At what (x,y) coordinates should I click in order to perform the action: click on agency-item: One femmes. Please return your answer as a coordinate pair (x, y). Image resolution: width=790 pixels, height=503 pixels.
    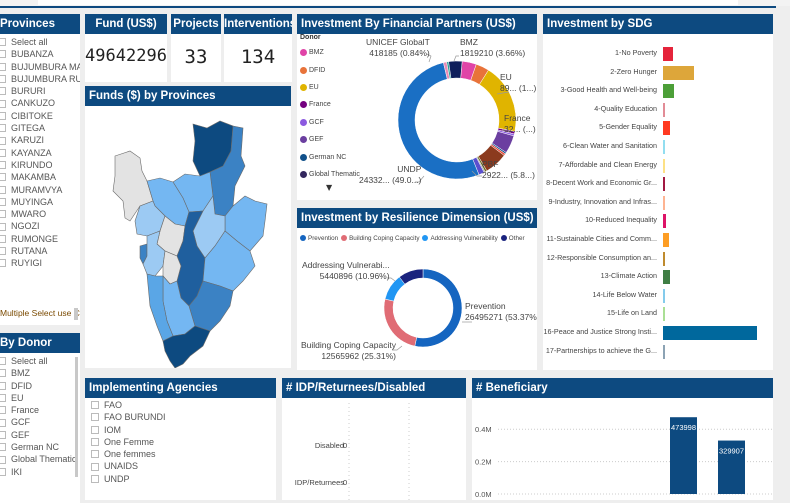
    Looking at the image, I should click on (183, 454).